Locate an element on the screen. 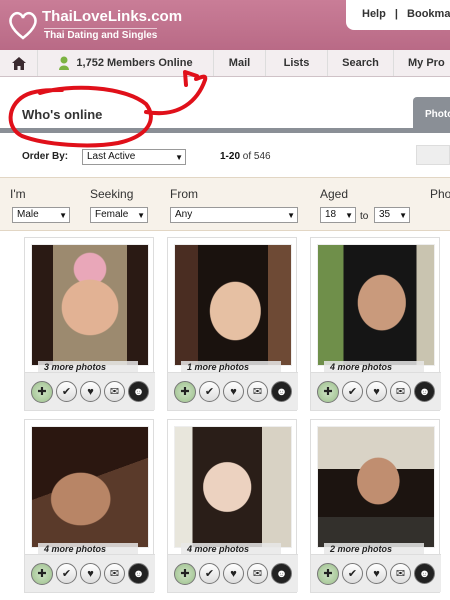 This screenshot has width=450, height=600. aged-label: Aged is located at coordinates (334, 194).